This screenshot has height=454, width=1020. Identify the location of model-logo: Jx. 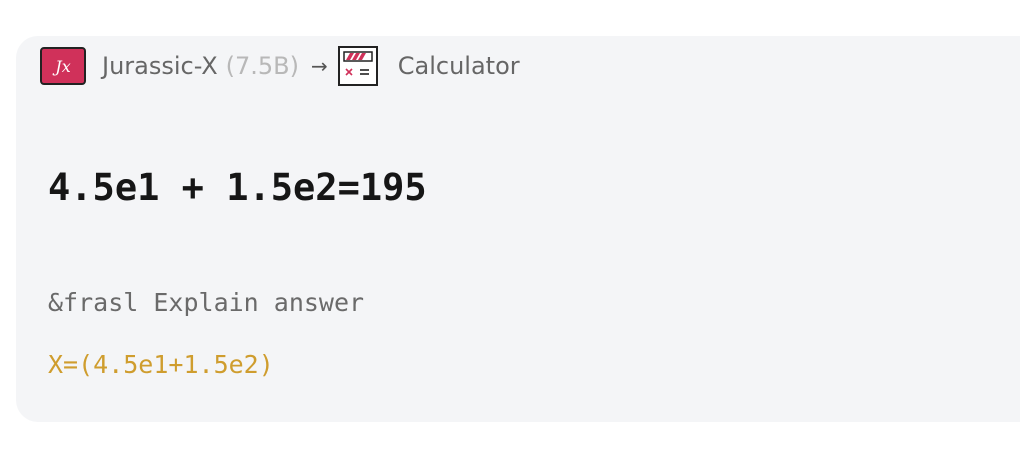
(63, 66).